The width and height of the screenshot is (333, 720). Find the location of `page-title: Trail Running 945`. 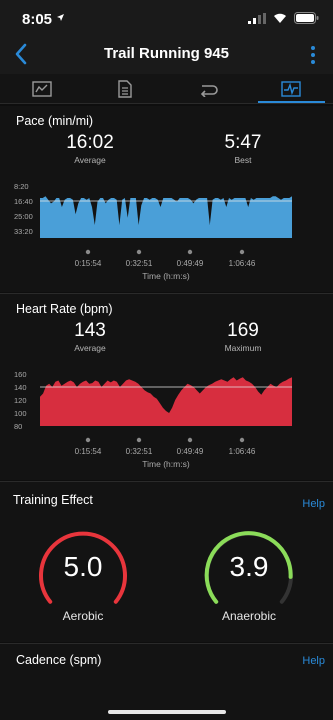

page-title: Trail Running 945 is located at coordinates (166, 53).